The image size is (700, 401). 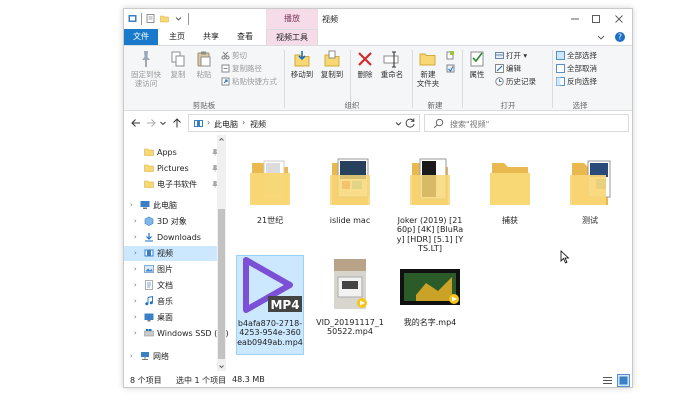 I want to click on download-icon, so click(x=149, y=237).